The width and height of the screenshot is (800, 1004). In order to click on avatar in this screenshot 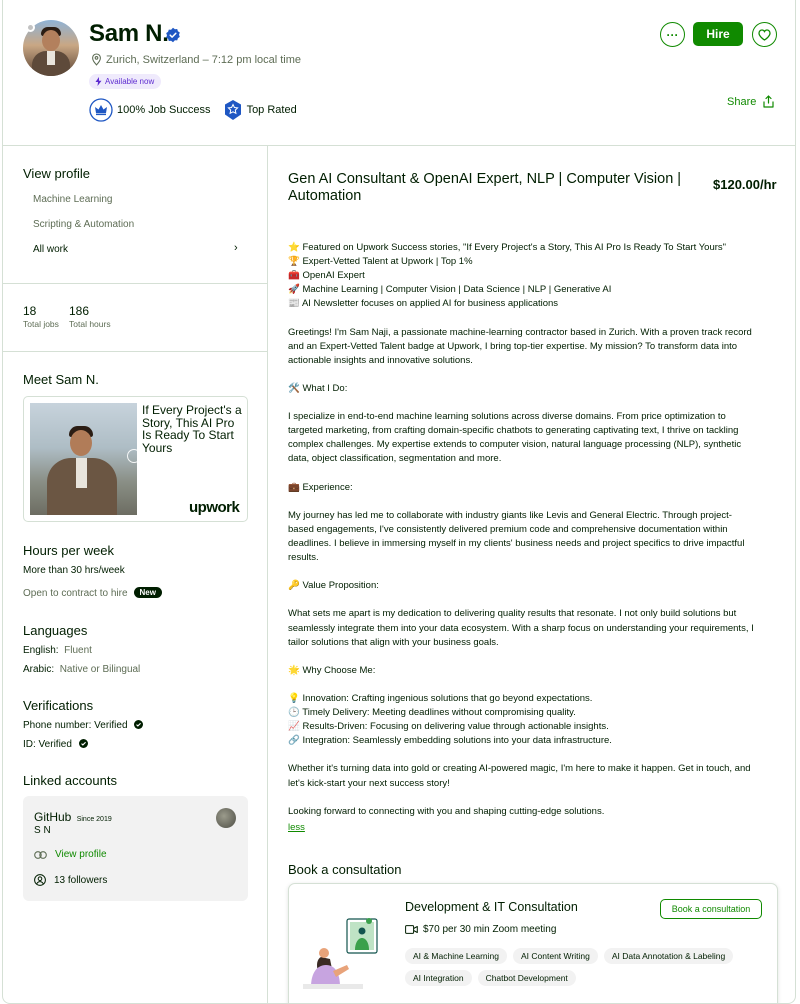, I will do `click(51, 48)`.